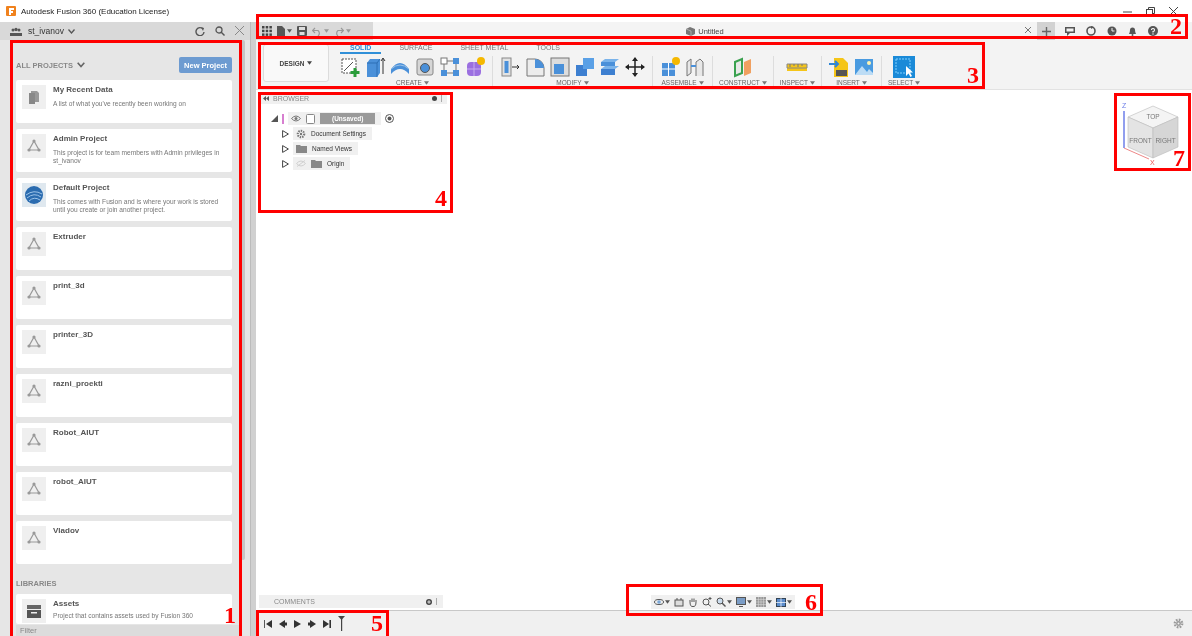 The width and height of the screenshot is (1192, 636). I want to click on next-icon, so click(312, 623).